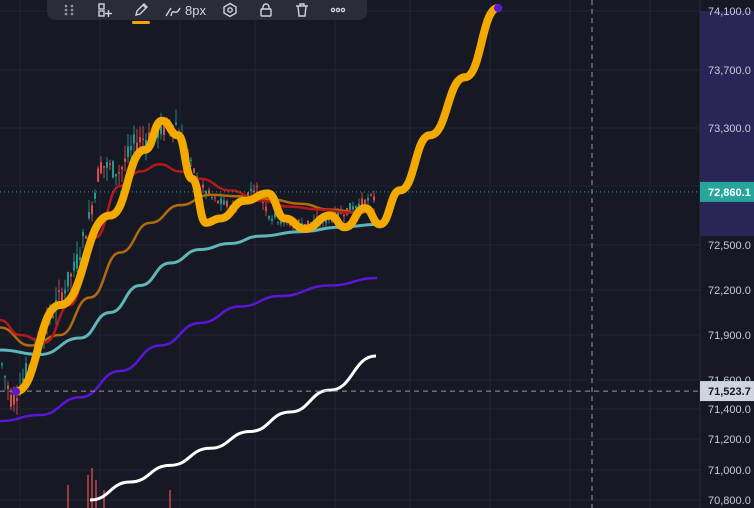 The width and height of the screenshot is (754, 508). Describe the element at coordinates (105, 11) in the screenshot. I see `add-object-icon` at that location.